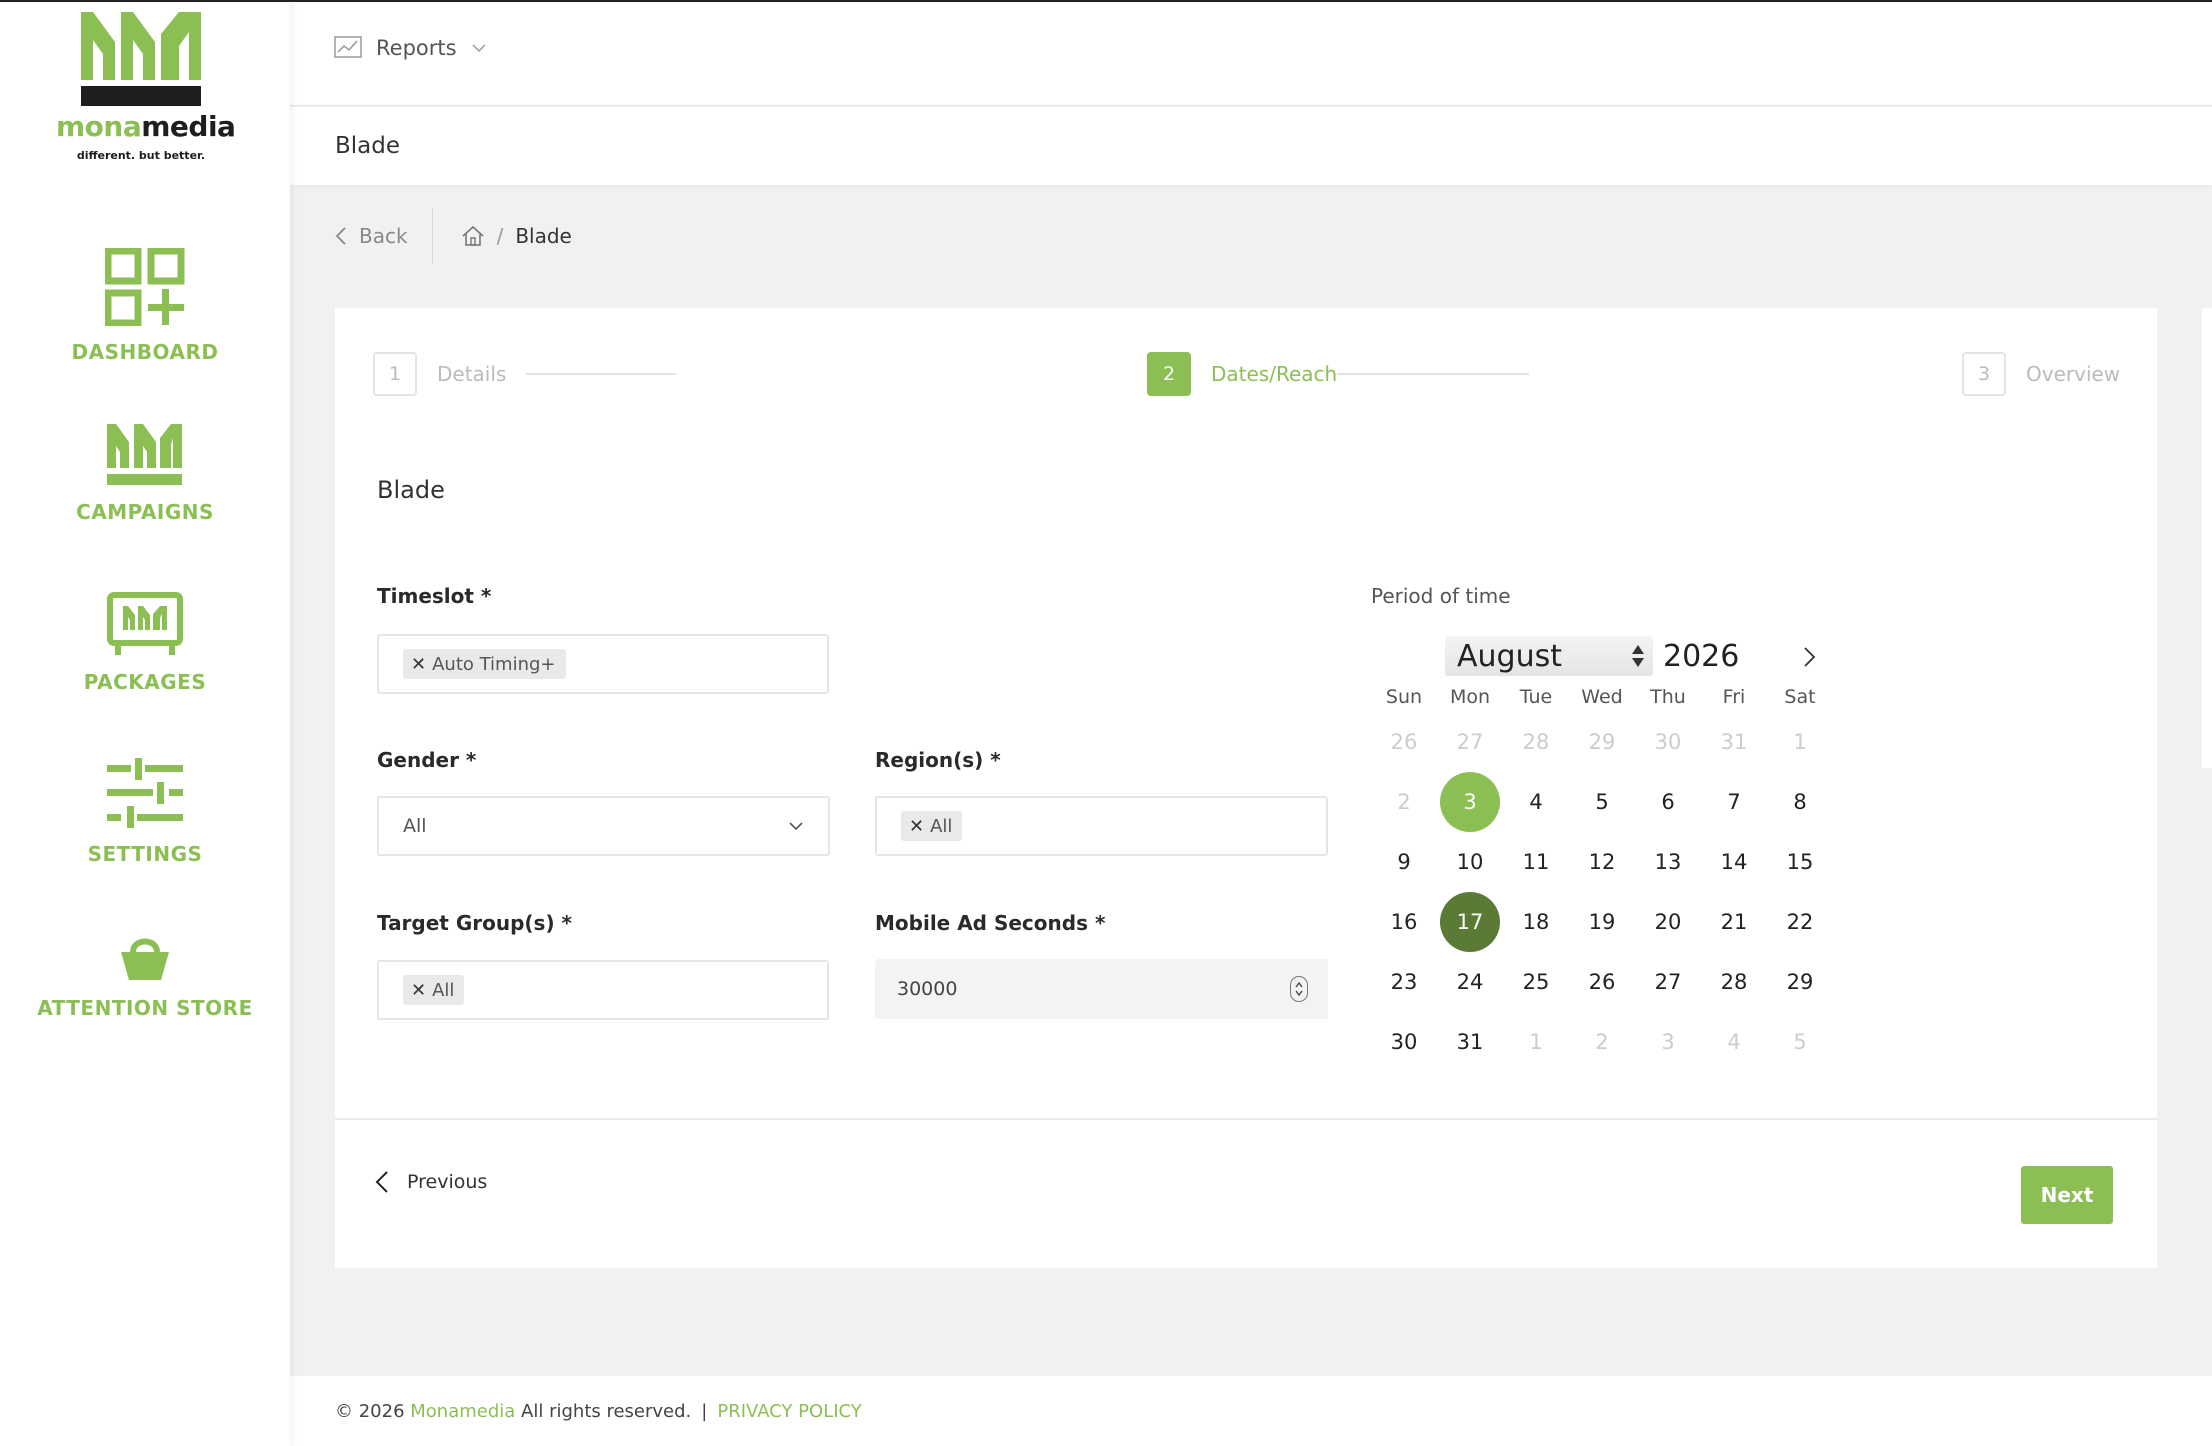  Describe the element at coordinates (145, 682) in the screenshot. I see `nav-label: PACKAGES` at that location.